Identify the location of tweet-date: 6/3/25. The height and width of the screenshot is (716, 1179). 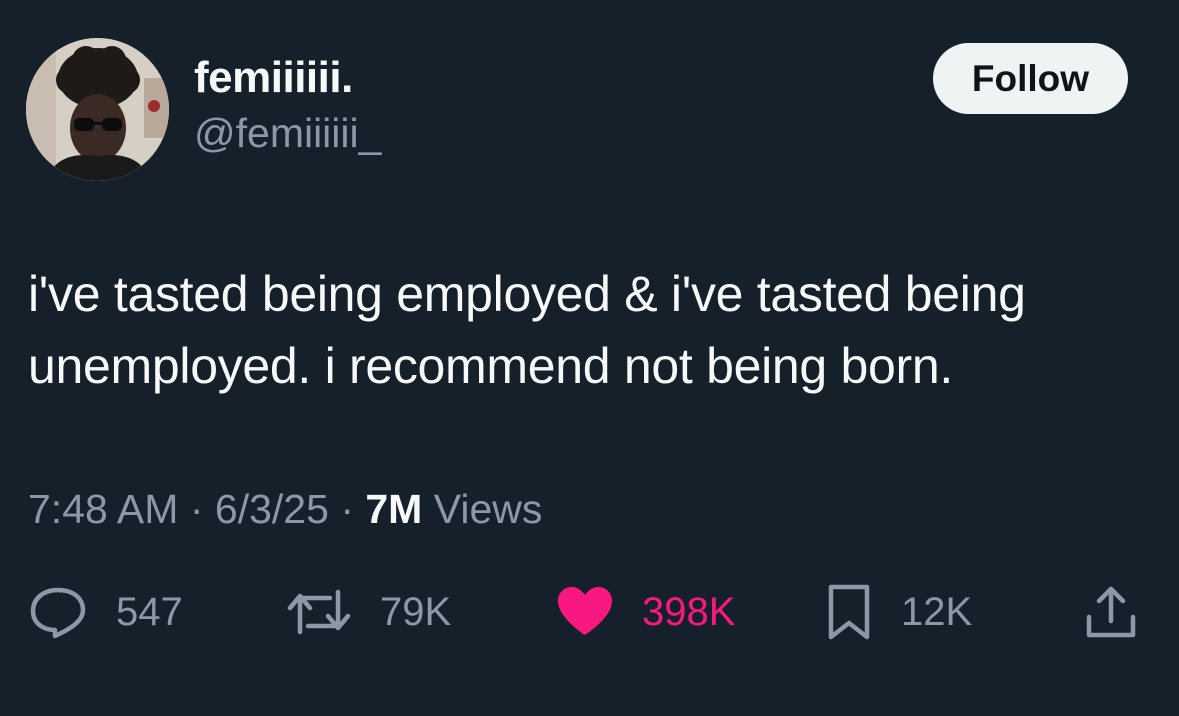
(272, 509).